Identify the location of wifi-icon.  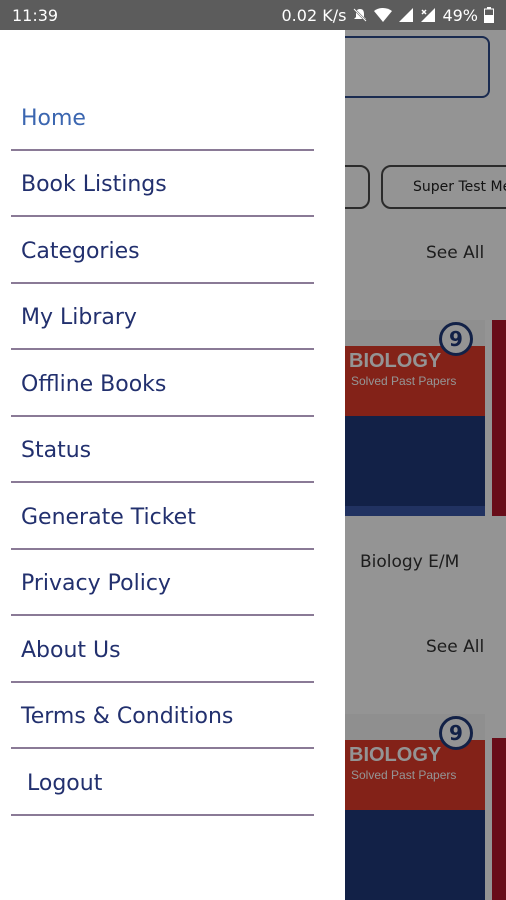
(383, 15).